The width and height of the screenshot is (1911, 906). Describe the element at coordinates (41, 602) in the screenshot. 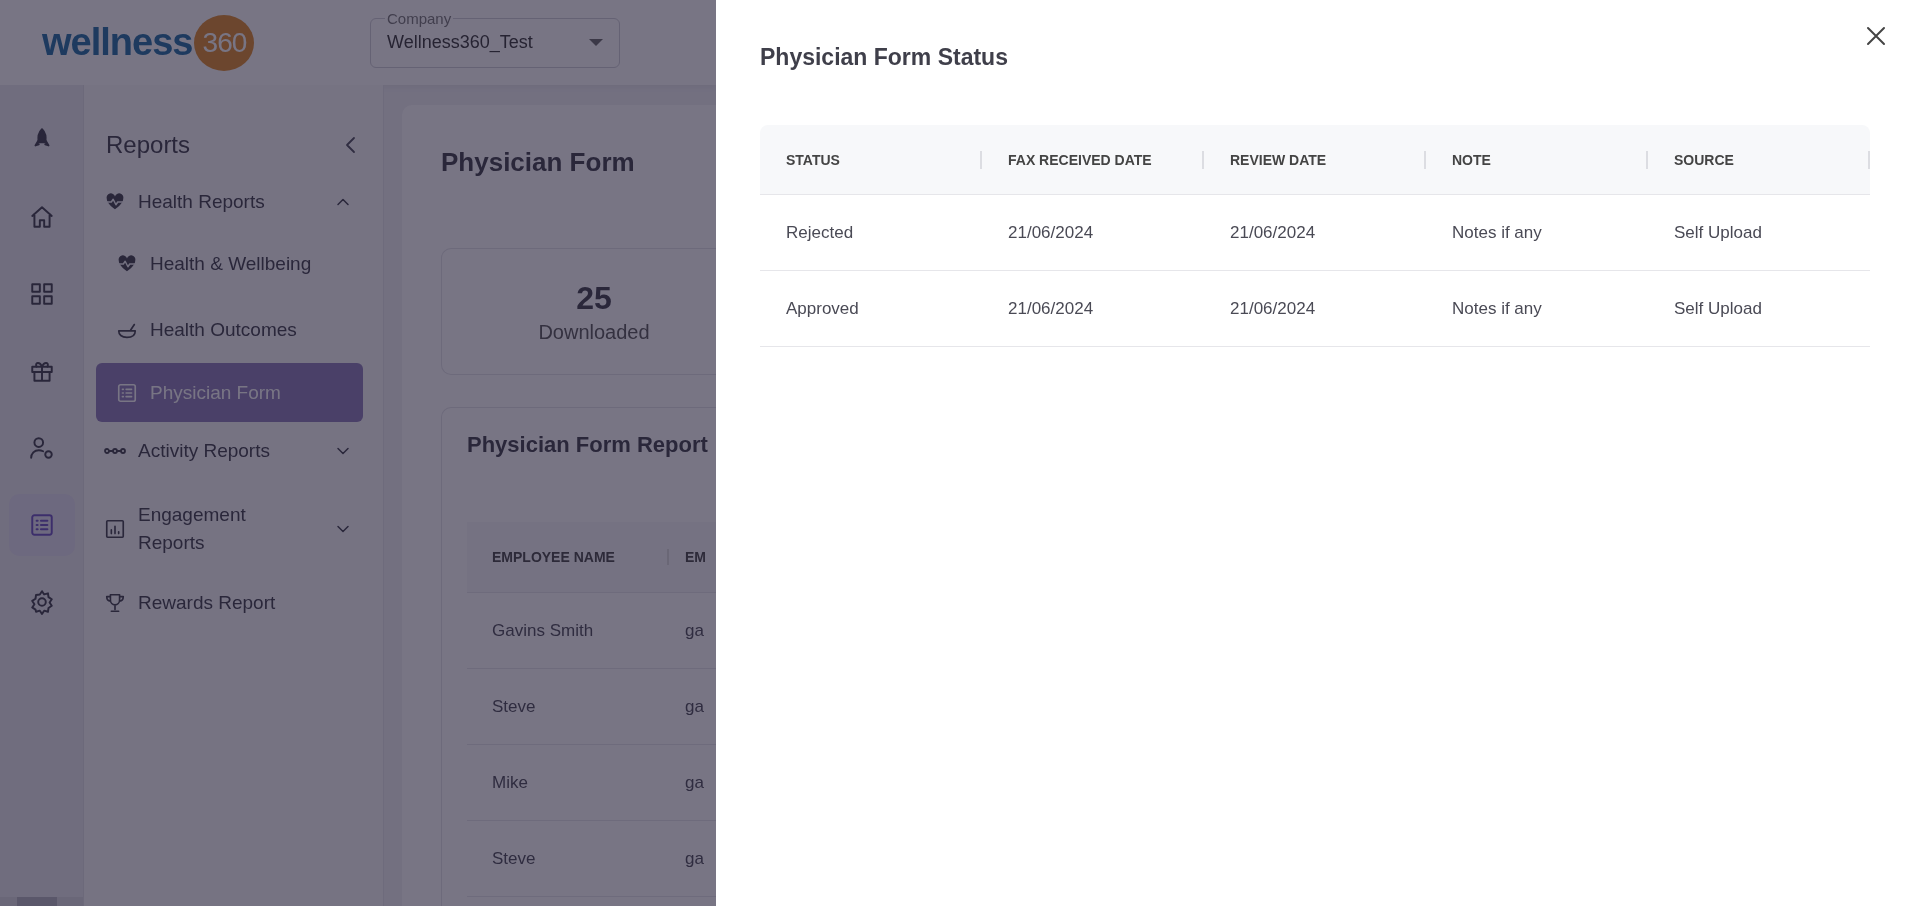

I see `gear-icon` at that location.